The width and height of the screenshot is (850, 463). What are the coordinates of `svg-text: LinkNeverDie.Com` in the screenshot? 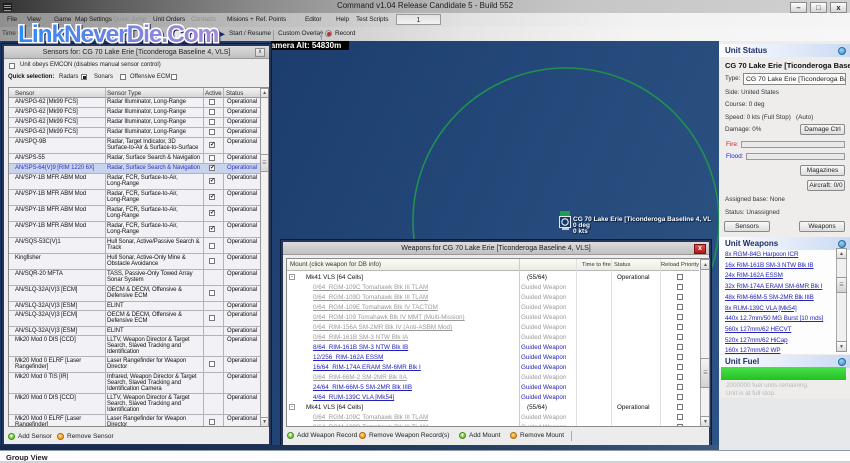 It's located at (118, 34).